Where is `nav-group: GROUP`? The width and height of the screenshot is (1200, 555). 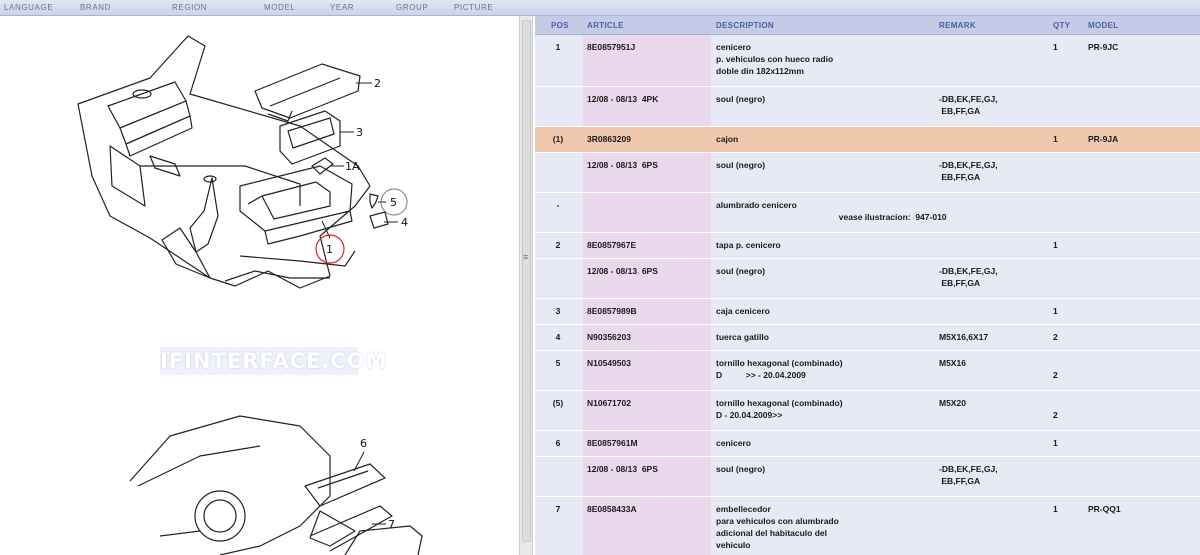 nav-group: GROUP is located at coordinates (412, 7).